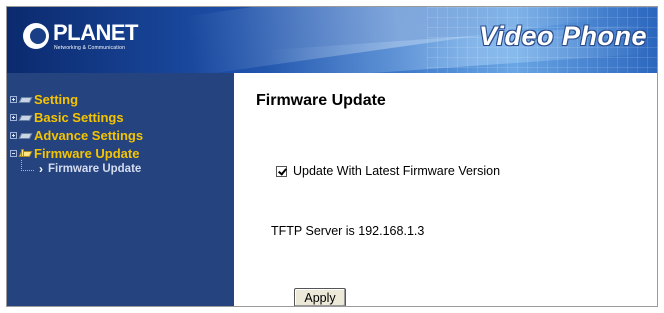 The width and height of the screenshot is (664, 313). I want to click on sidebar-item-label: Basic Settings, so click(79, 117).